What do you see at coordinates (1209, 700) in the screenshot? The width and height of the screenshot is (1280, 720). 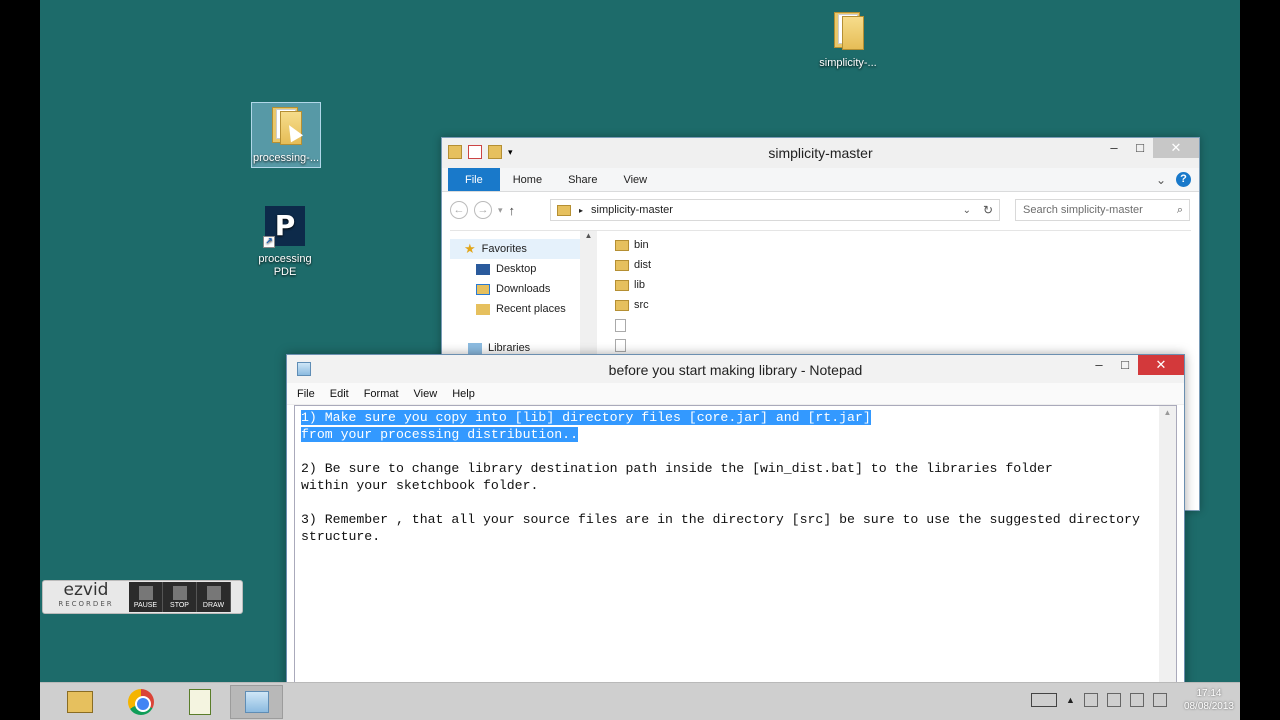 I see `clock: 17:14 08/08/2013` at bounding box center [1209, 700].